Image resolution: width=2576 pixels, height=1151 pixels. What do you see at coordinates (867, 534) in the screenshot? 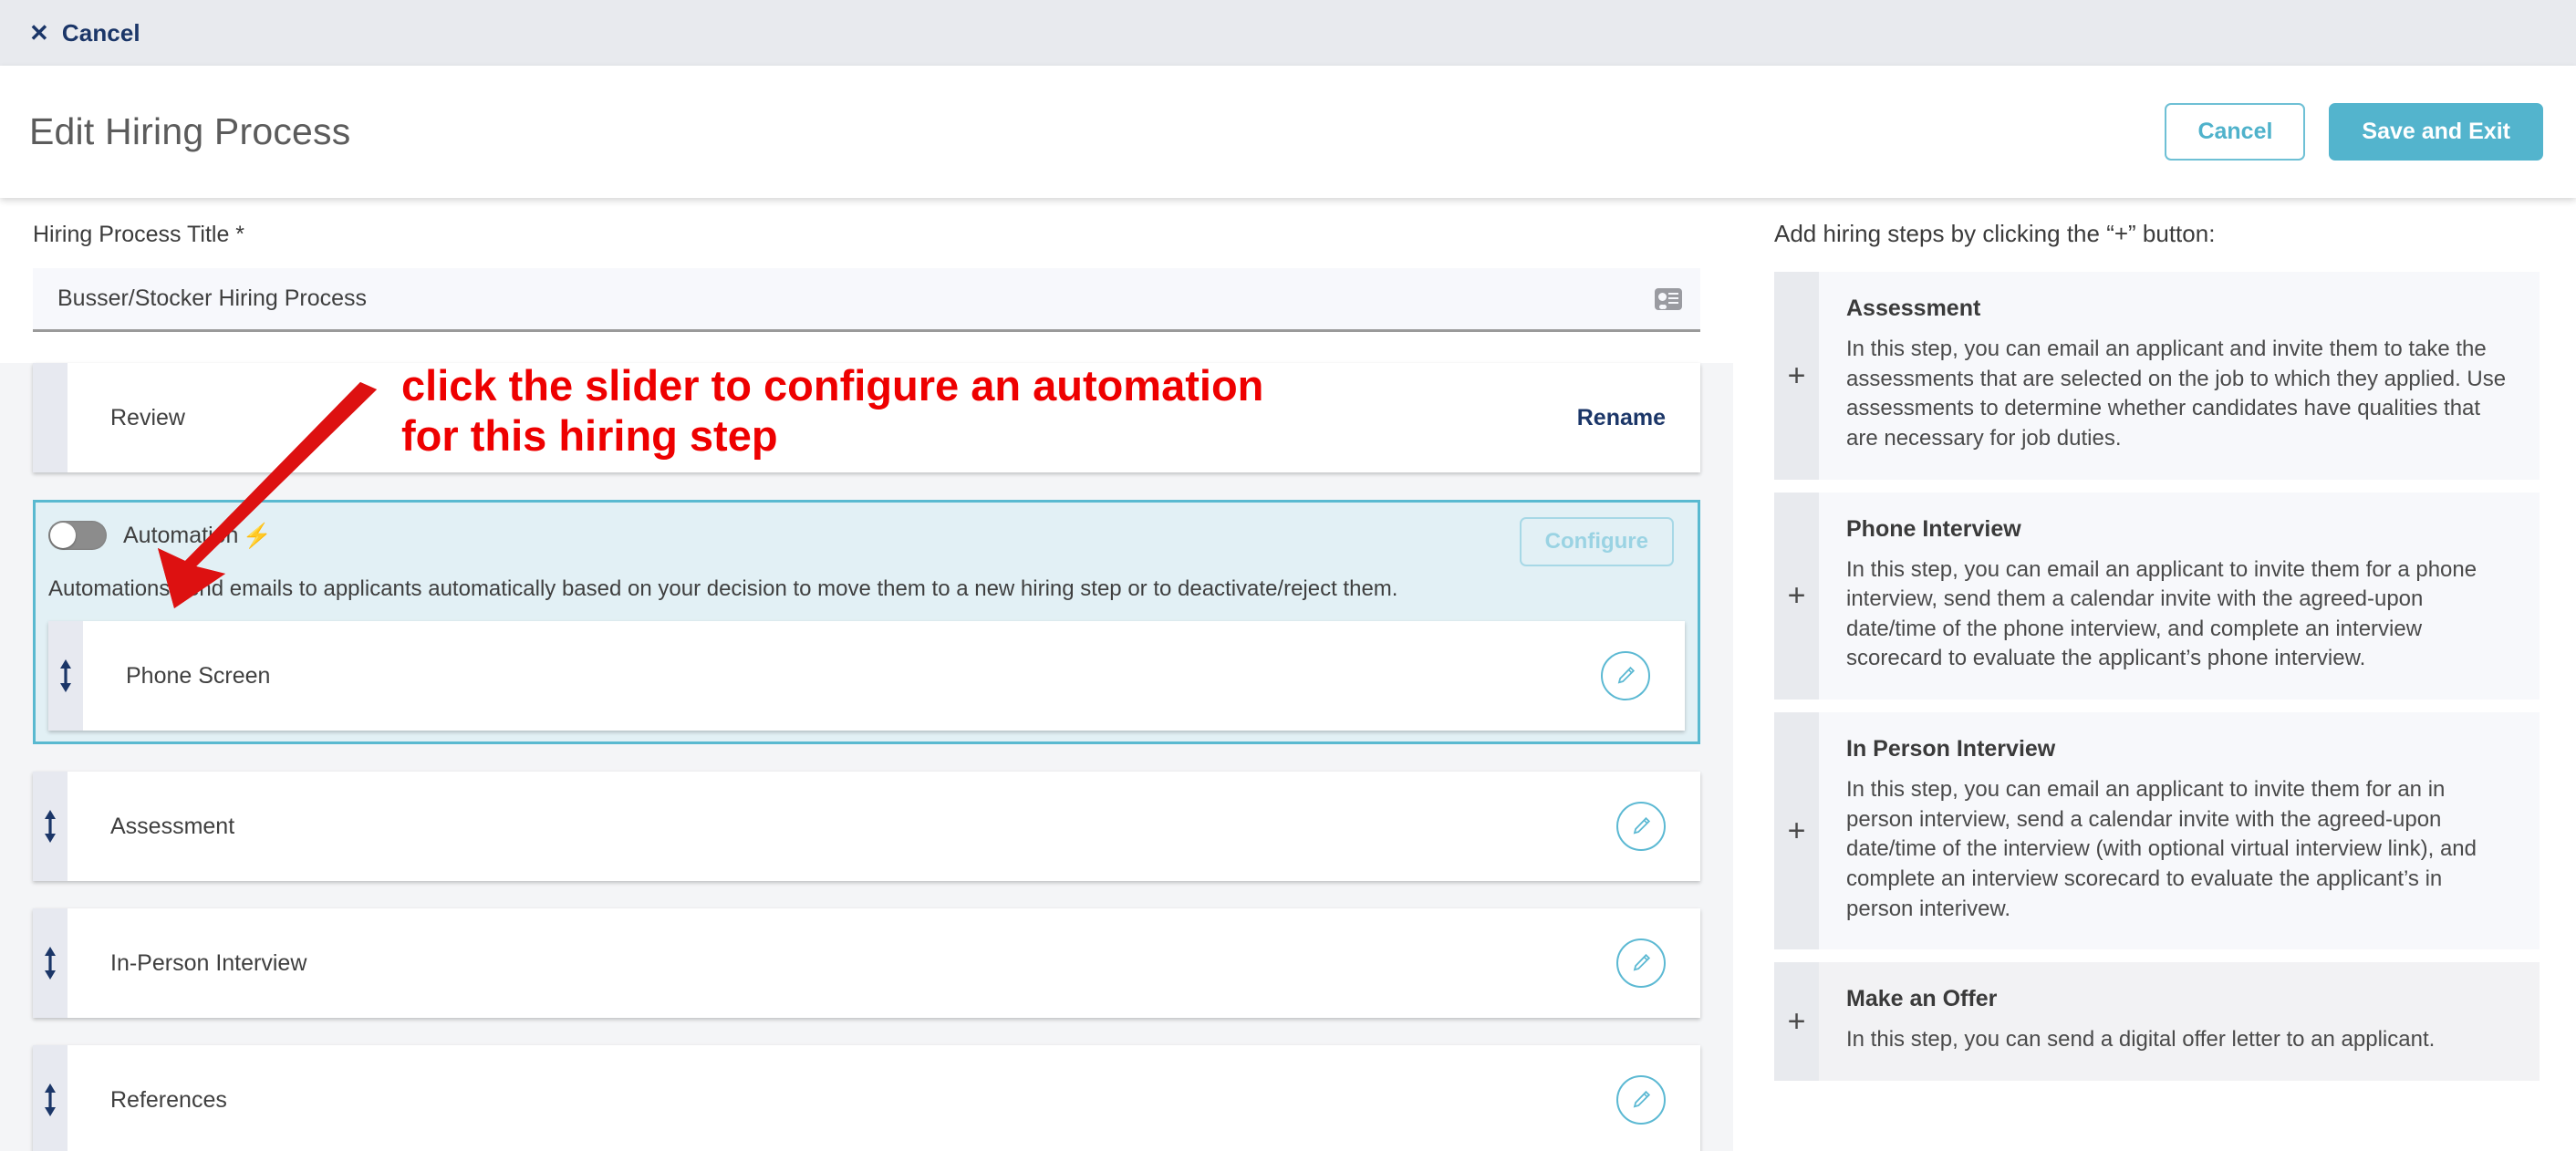
I see `automation-header: Automation ⚡ Configure` at bounding box center [867, 534].